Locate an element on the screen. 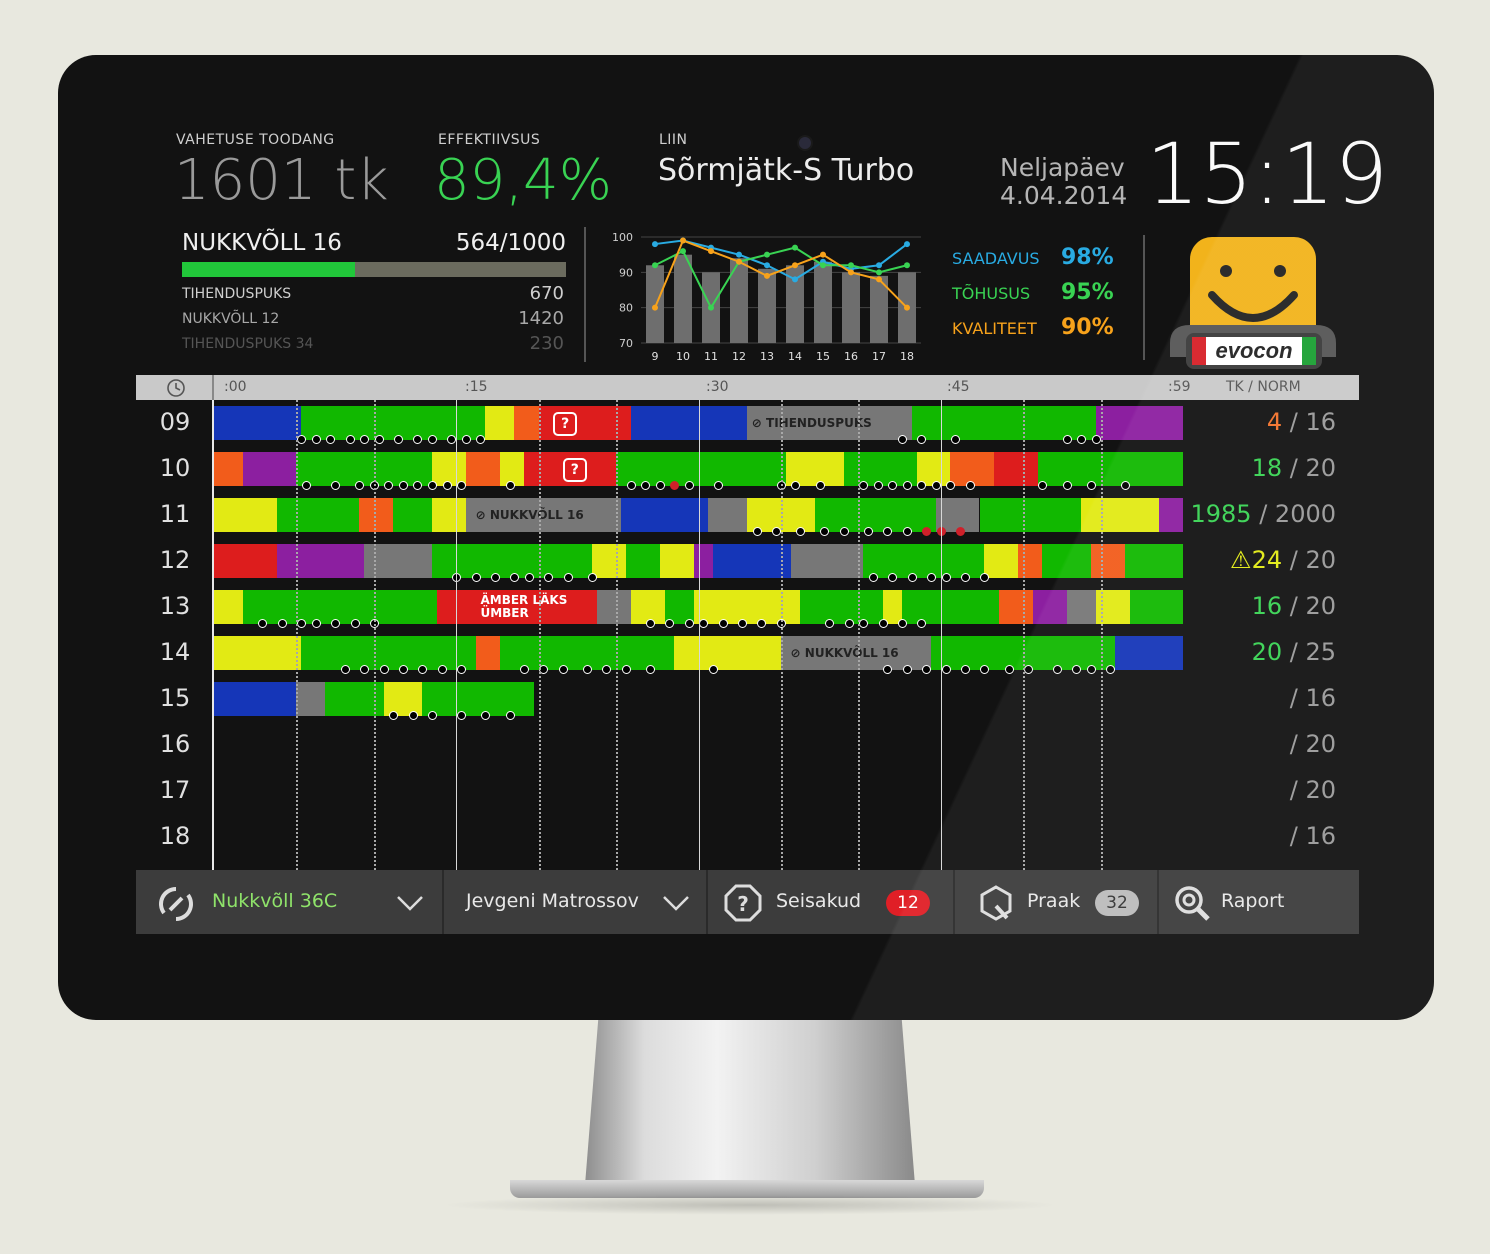 Image resolution: width=1490 pixels, height=1254 pixels. report-button: Raport is located at coordinates (1259, 902).